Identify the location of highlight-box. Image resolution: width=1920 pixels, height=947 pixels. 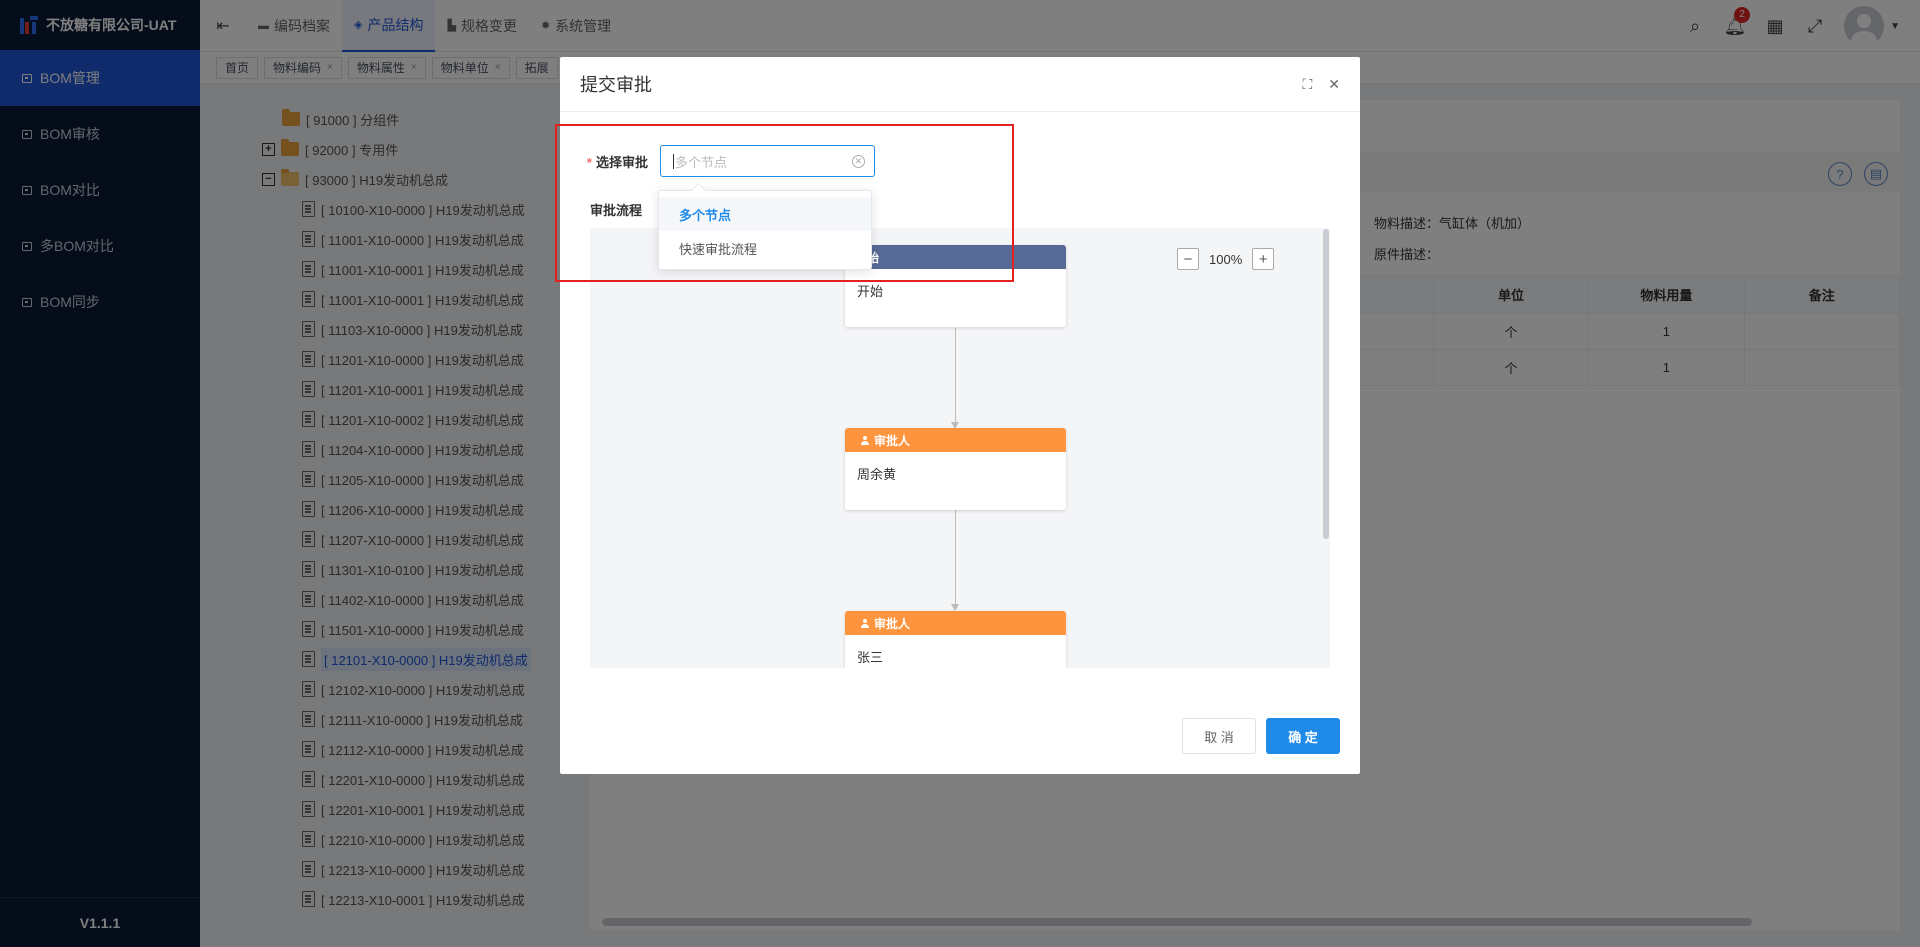
(784, 203).